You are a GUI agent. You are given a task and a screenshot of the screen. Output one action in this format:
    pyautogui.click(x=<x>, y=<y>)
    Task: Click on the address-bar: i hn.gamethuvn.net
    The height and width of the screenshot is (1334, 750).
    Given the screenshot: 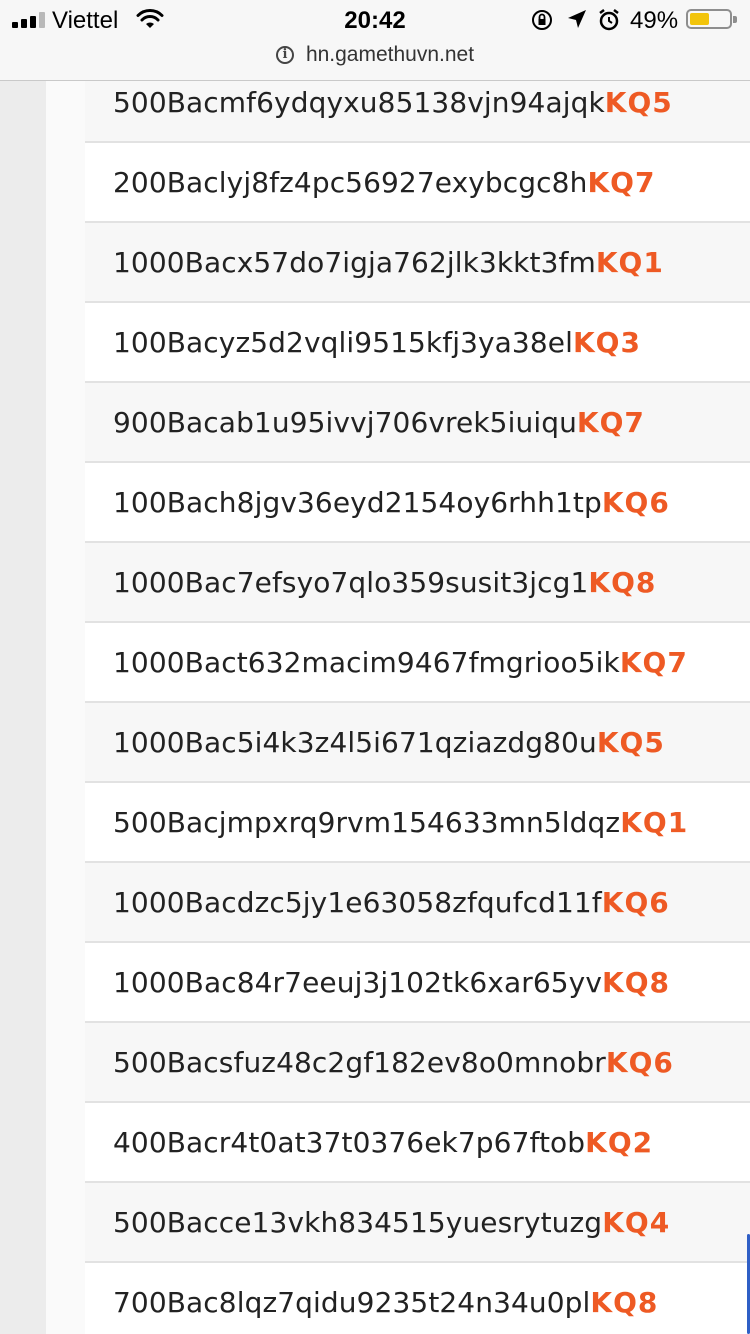 What is the action you would take?
    pyautogui.click(x=375, y=60)
    